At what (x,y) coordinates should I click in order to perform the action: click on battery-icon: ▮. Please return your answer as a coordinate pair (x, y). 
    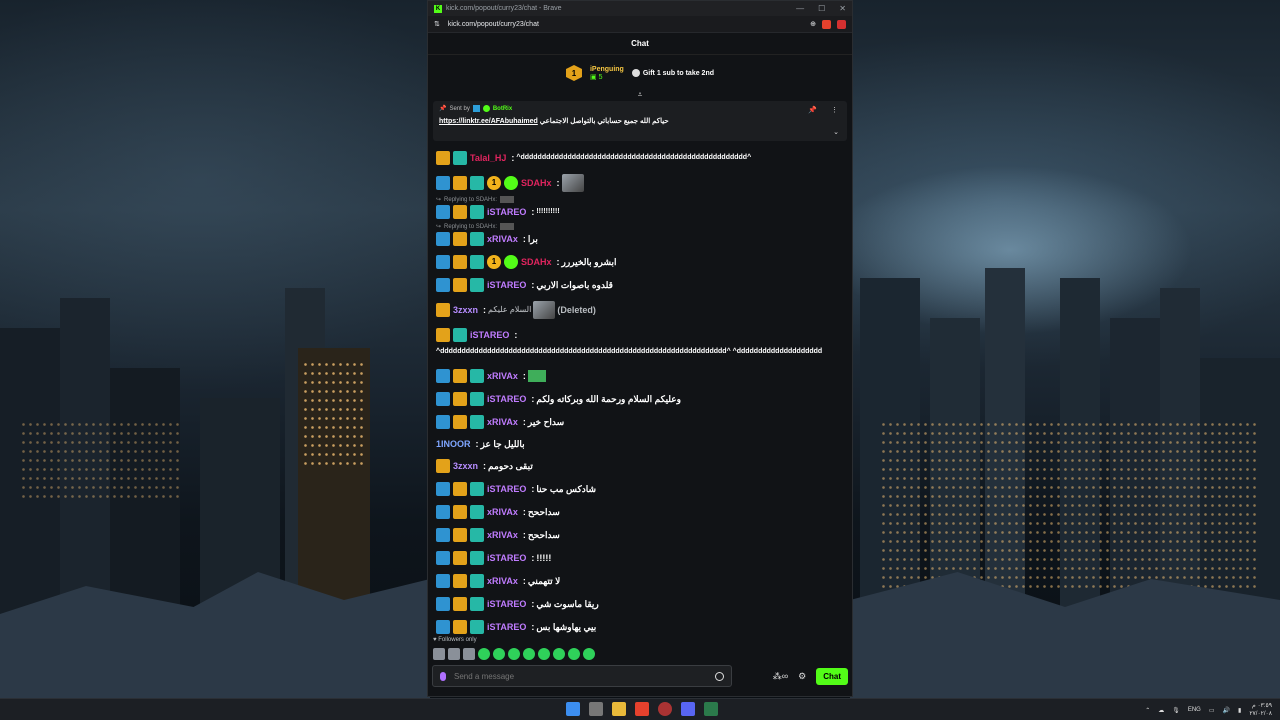
    Looking at the image, I should click on (1239, 710).